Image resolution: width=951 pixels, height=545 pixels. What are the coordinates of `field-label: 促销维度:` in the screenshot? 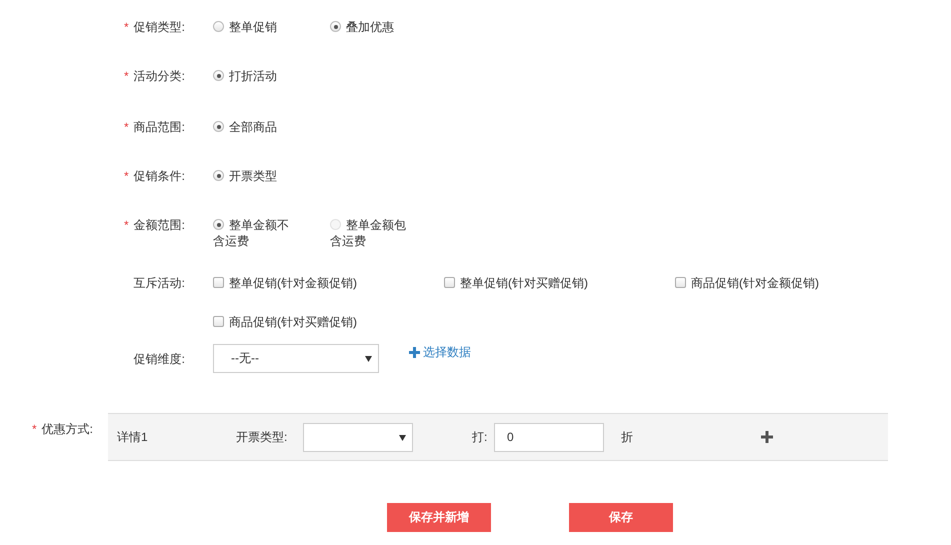 It's located at (159, 359).